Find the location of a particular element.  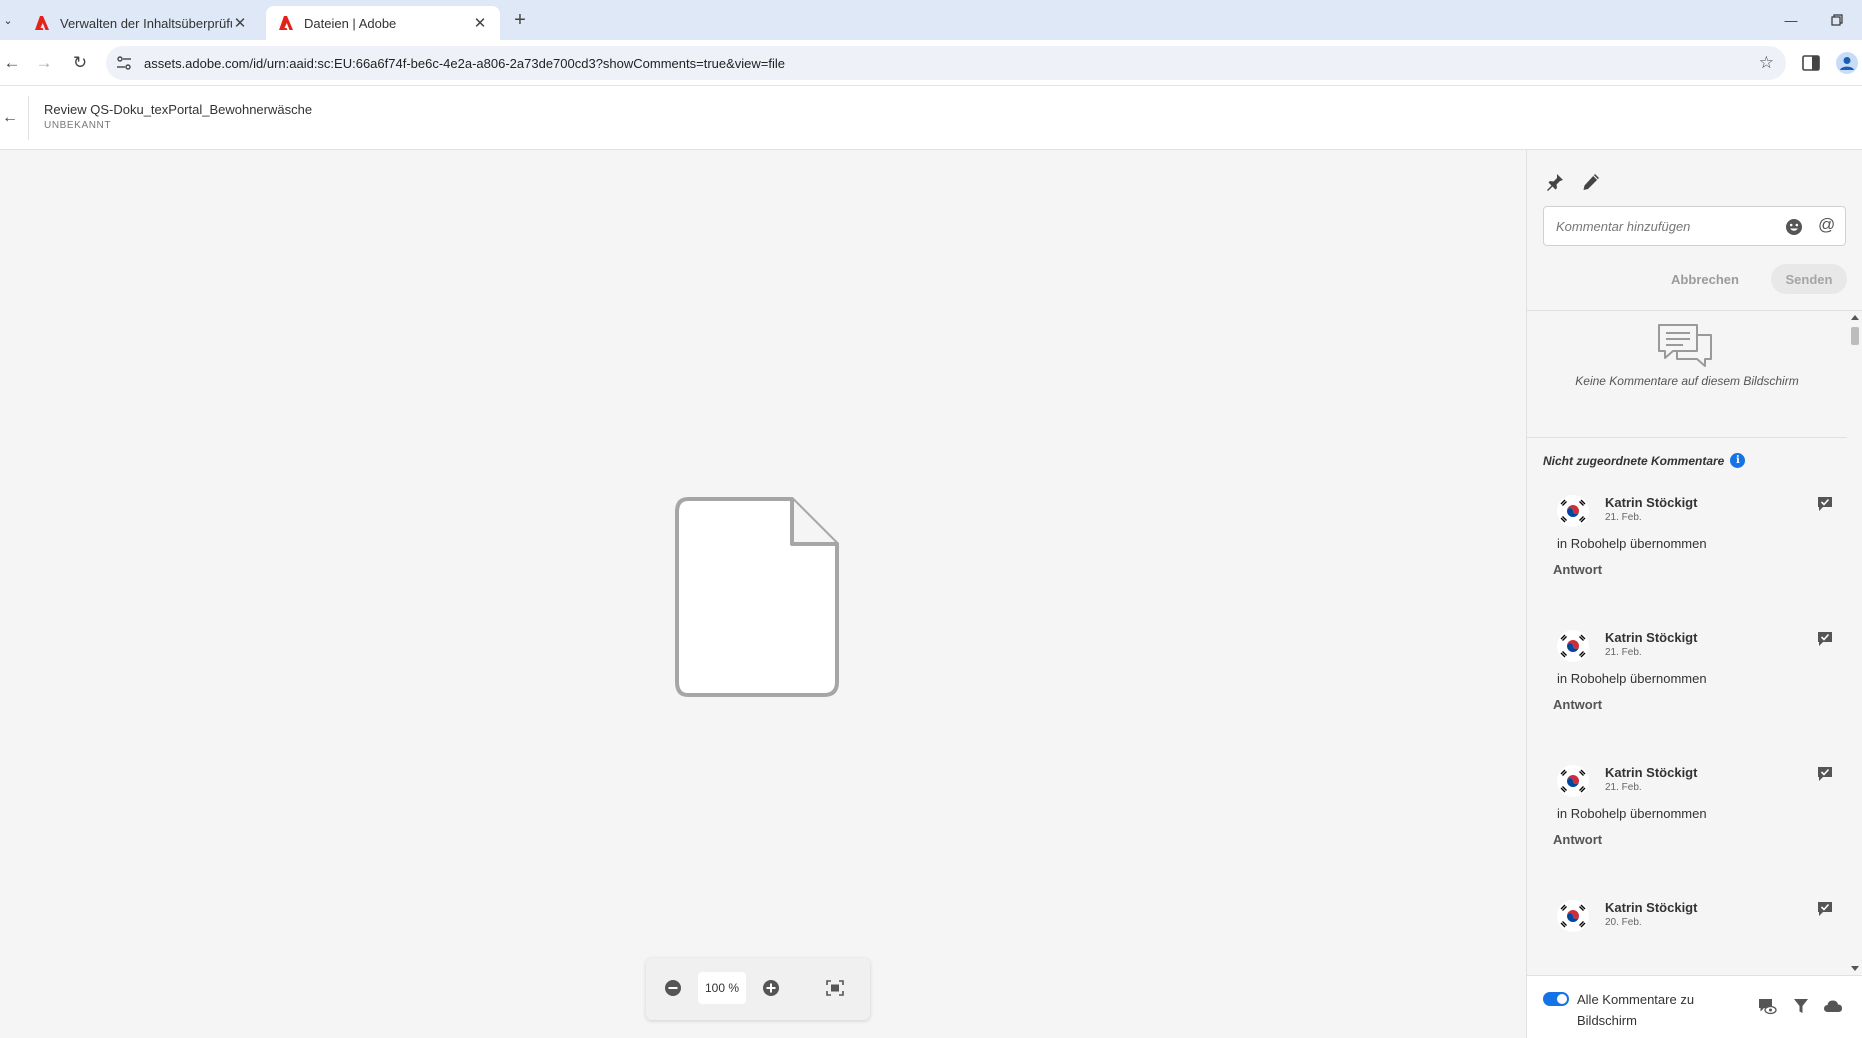

empty-state-text: Keine Kommentare auf diesem Bildschirm is located at coordinates (1687, 381).